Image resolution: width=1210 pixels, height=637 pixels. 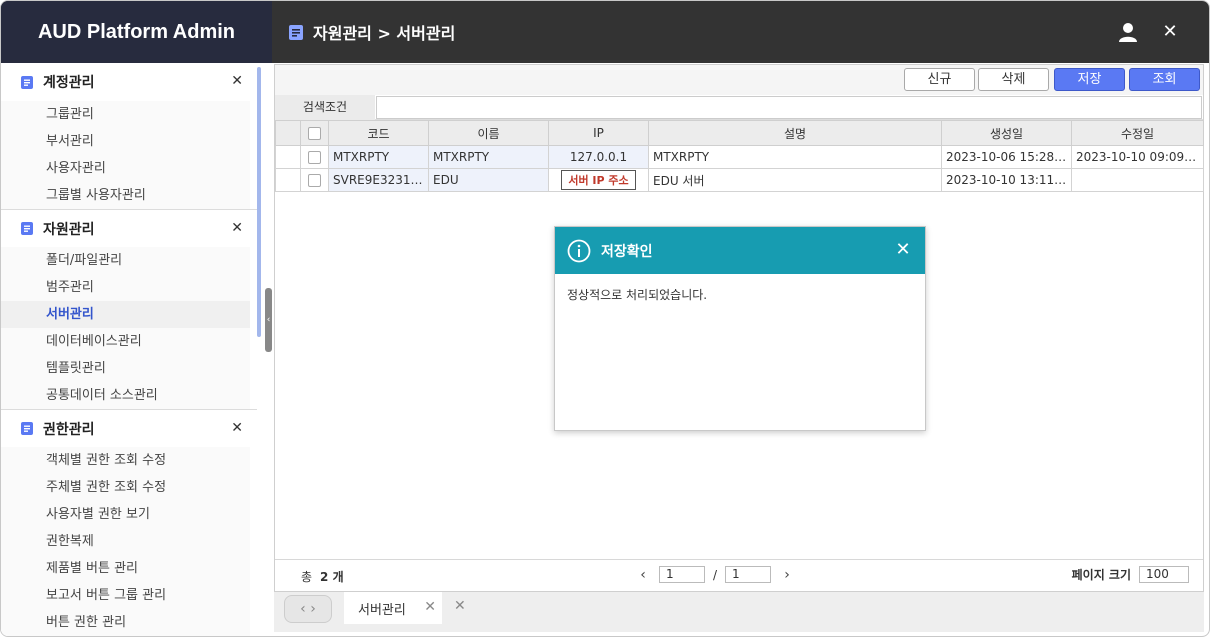 What do you see at coordinates (1137, 180) in the screenshot?
I see `modified-cell` at bounding box center [1137, 180].